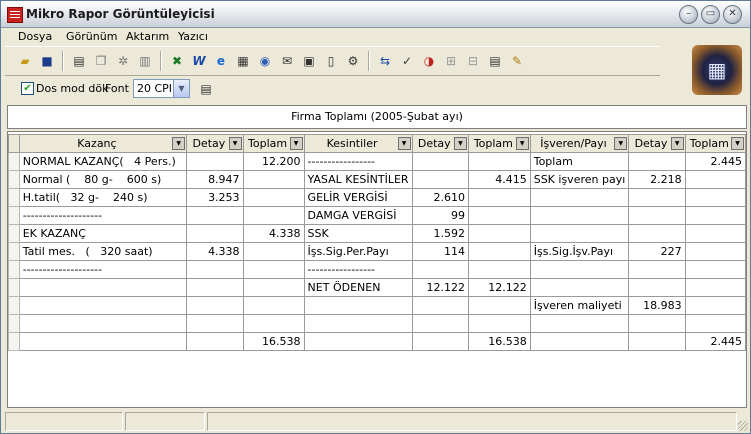  What do you see at coordinates (265, 61) in the screenshot?
I see `html-export-icon: ◉` at bounding box center [265, 61].